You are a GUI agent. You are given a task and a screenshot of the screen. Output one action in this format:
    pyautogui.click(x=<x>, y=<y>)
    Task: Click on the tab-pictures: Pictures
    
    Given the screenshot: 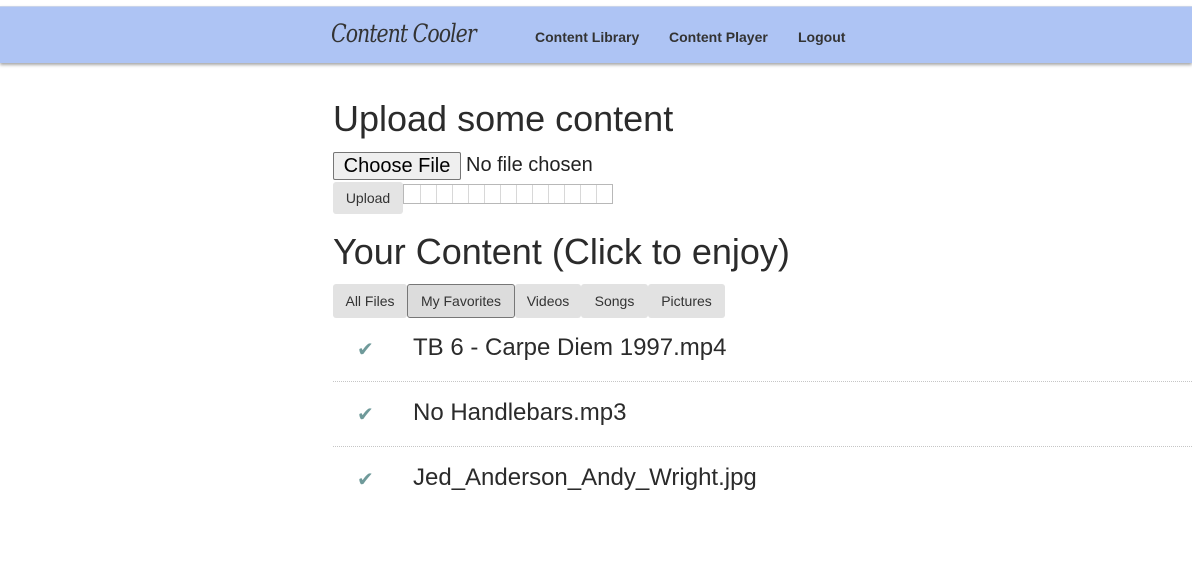 What is the action you would take?
    pyautogui.click(x=686, y=301)
    